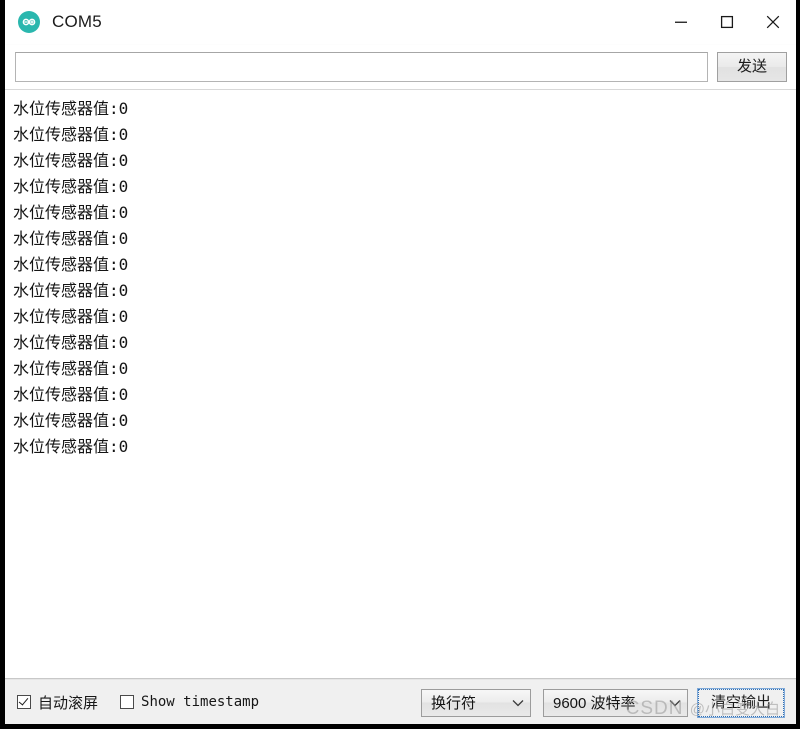 The image size is (800, 729). I want to click on title-bar: COM5, so click(400, 22).